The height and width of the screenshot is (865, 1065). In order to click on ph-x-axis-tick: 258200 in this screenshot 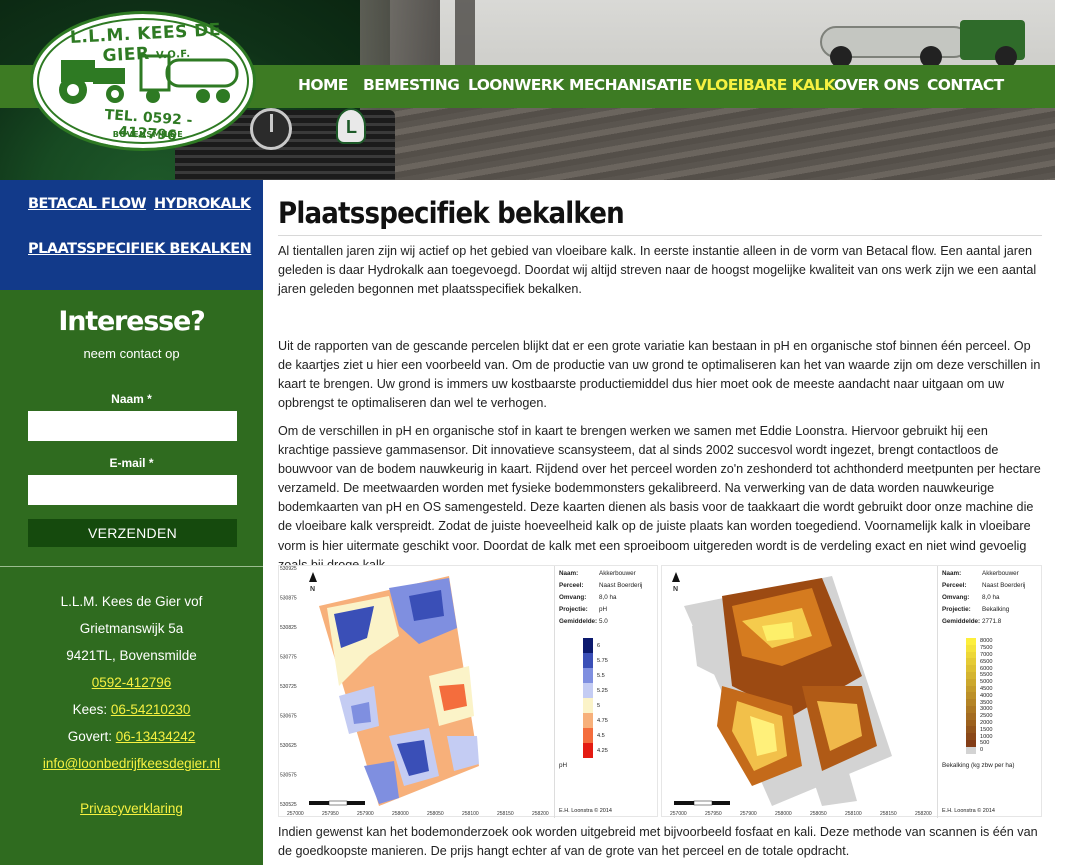, I will do `click(540, 814)`.